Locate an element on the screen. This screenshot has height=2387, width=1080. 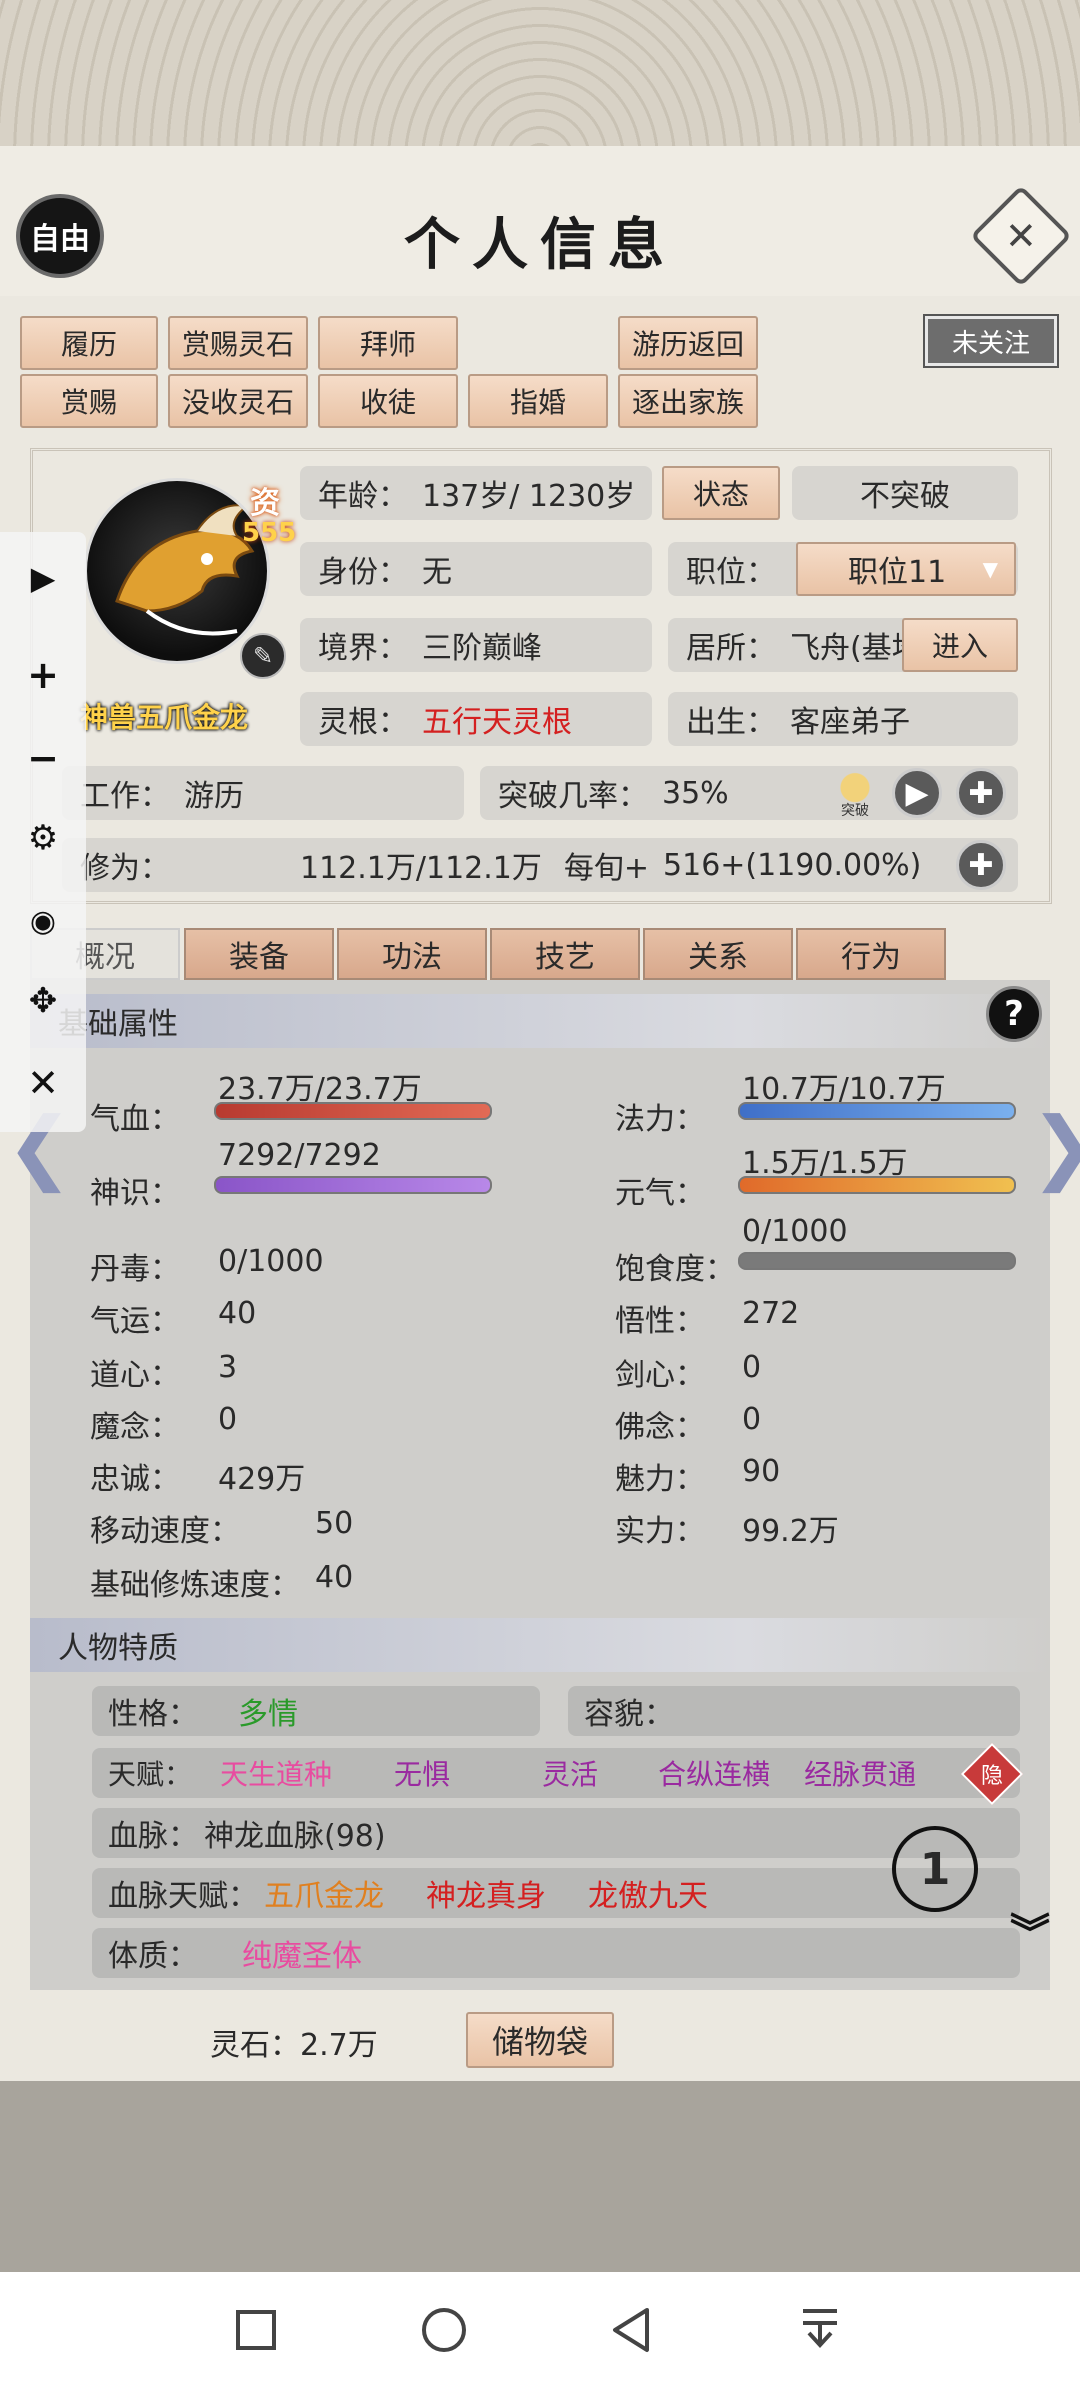
expel-button: 逐出家族 is located at coordinates (688, 401).